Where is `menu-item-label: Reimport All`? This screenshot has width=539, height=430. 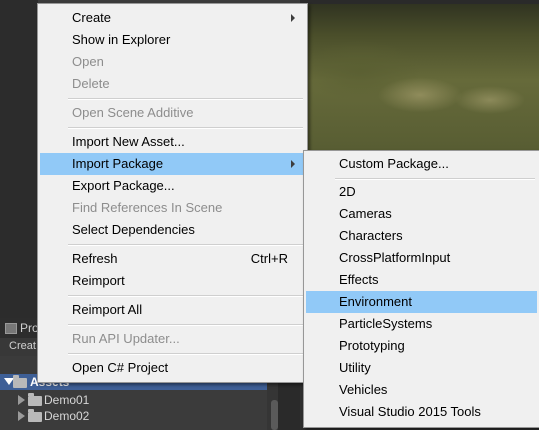 menu-item-label: Reimport All is located at coordinates (107, 309).